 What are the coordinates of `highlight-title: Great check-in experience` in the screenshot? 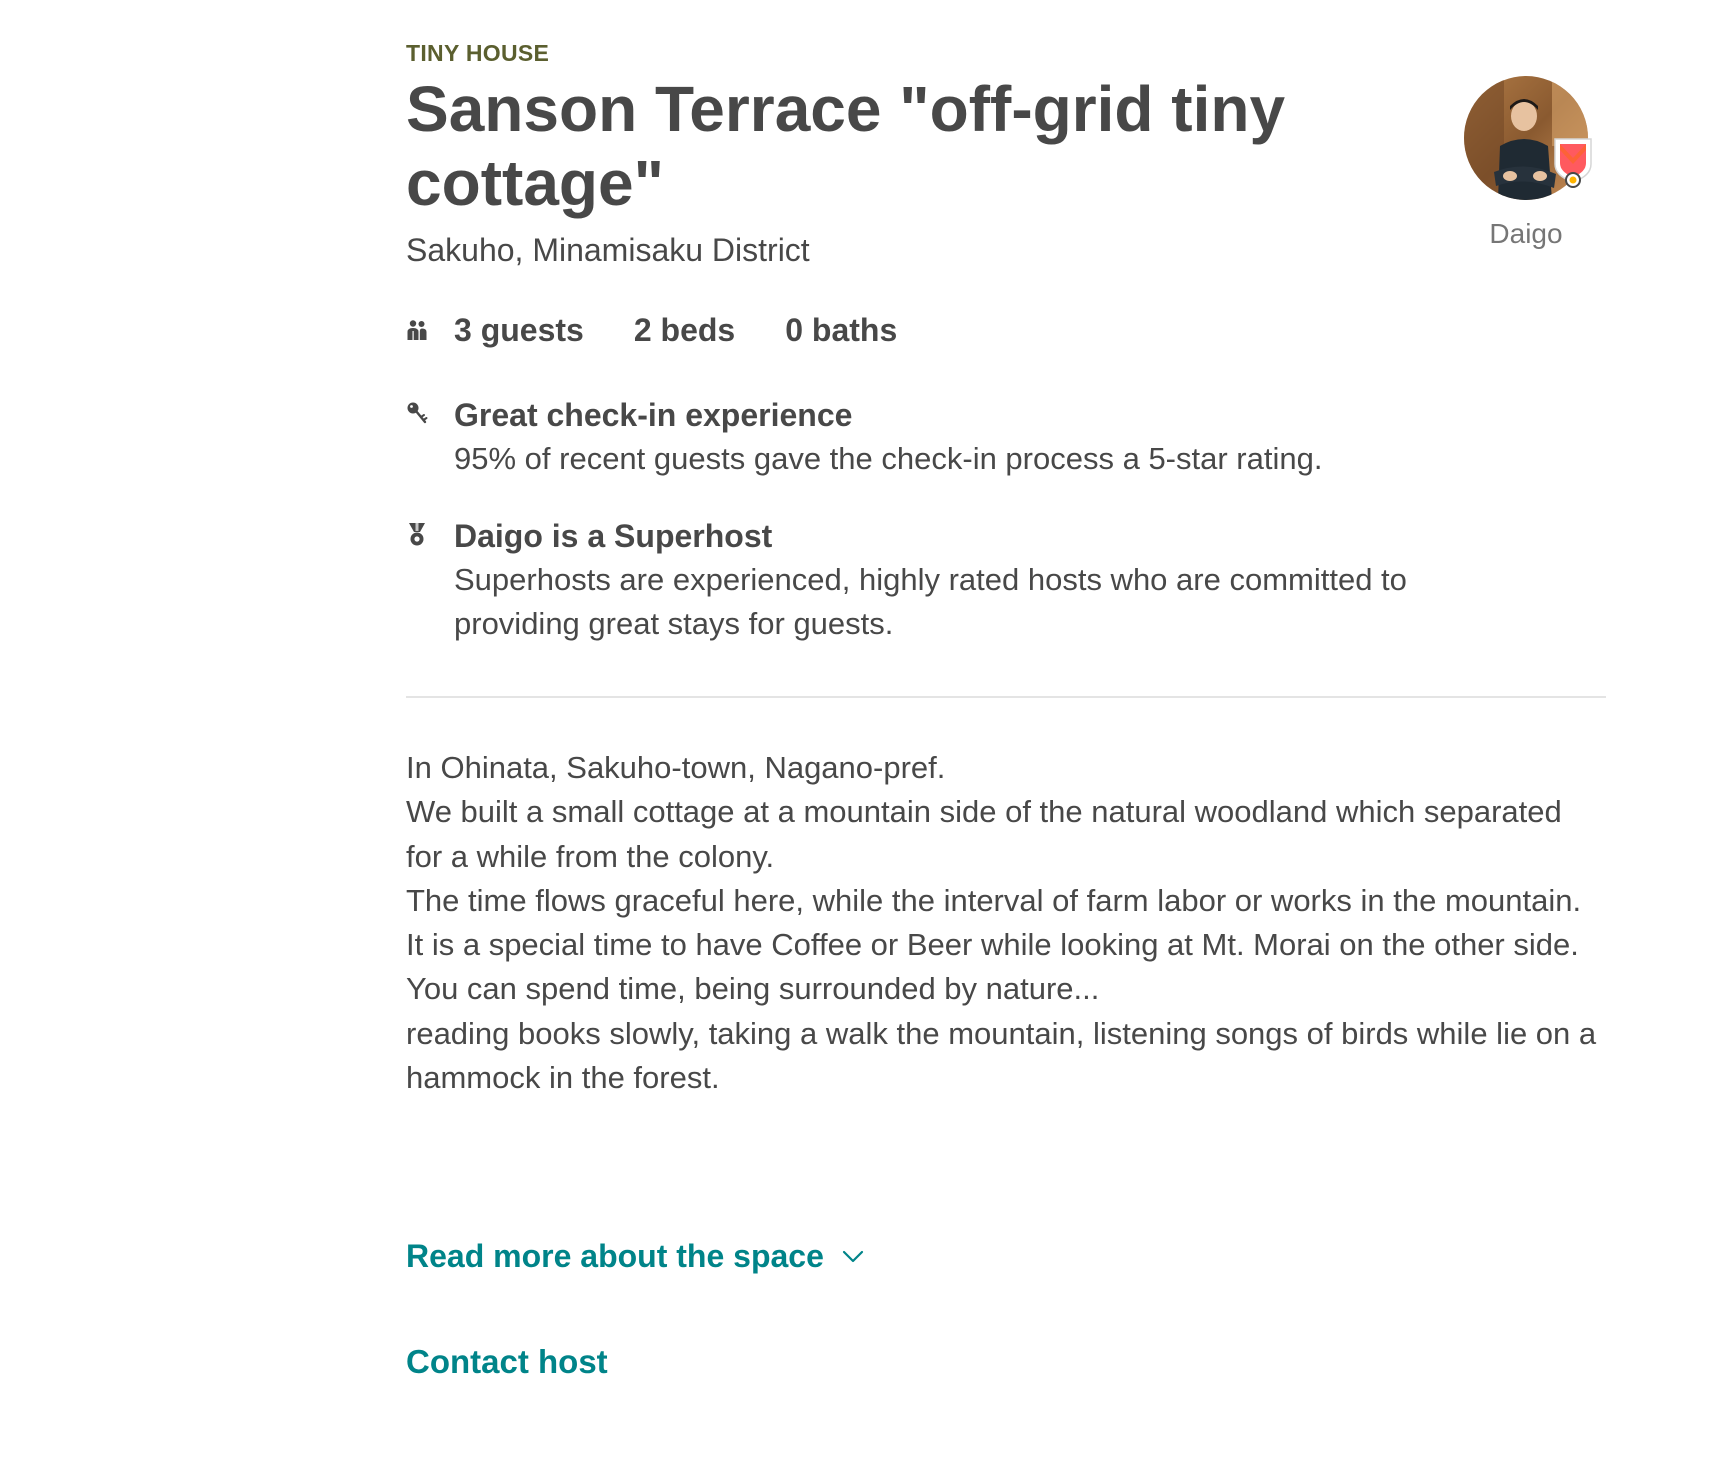 It's located at (653, 415).